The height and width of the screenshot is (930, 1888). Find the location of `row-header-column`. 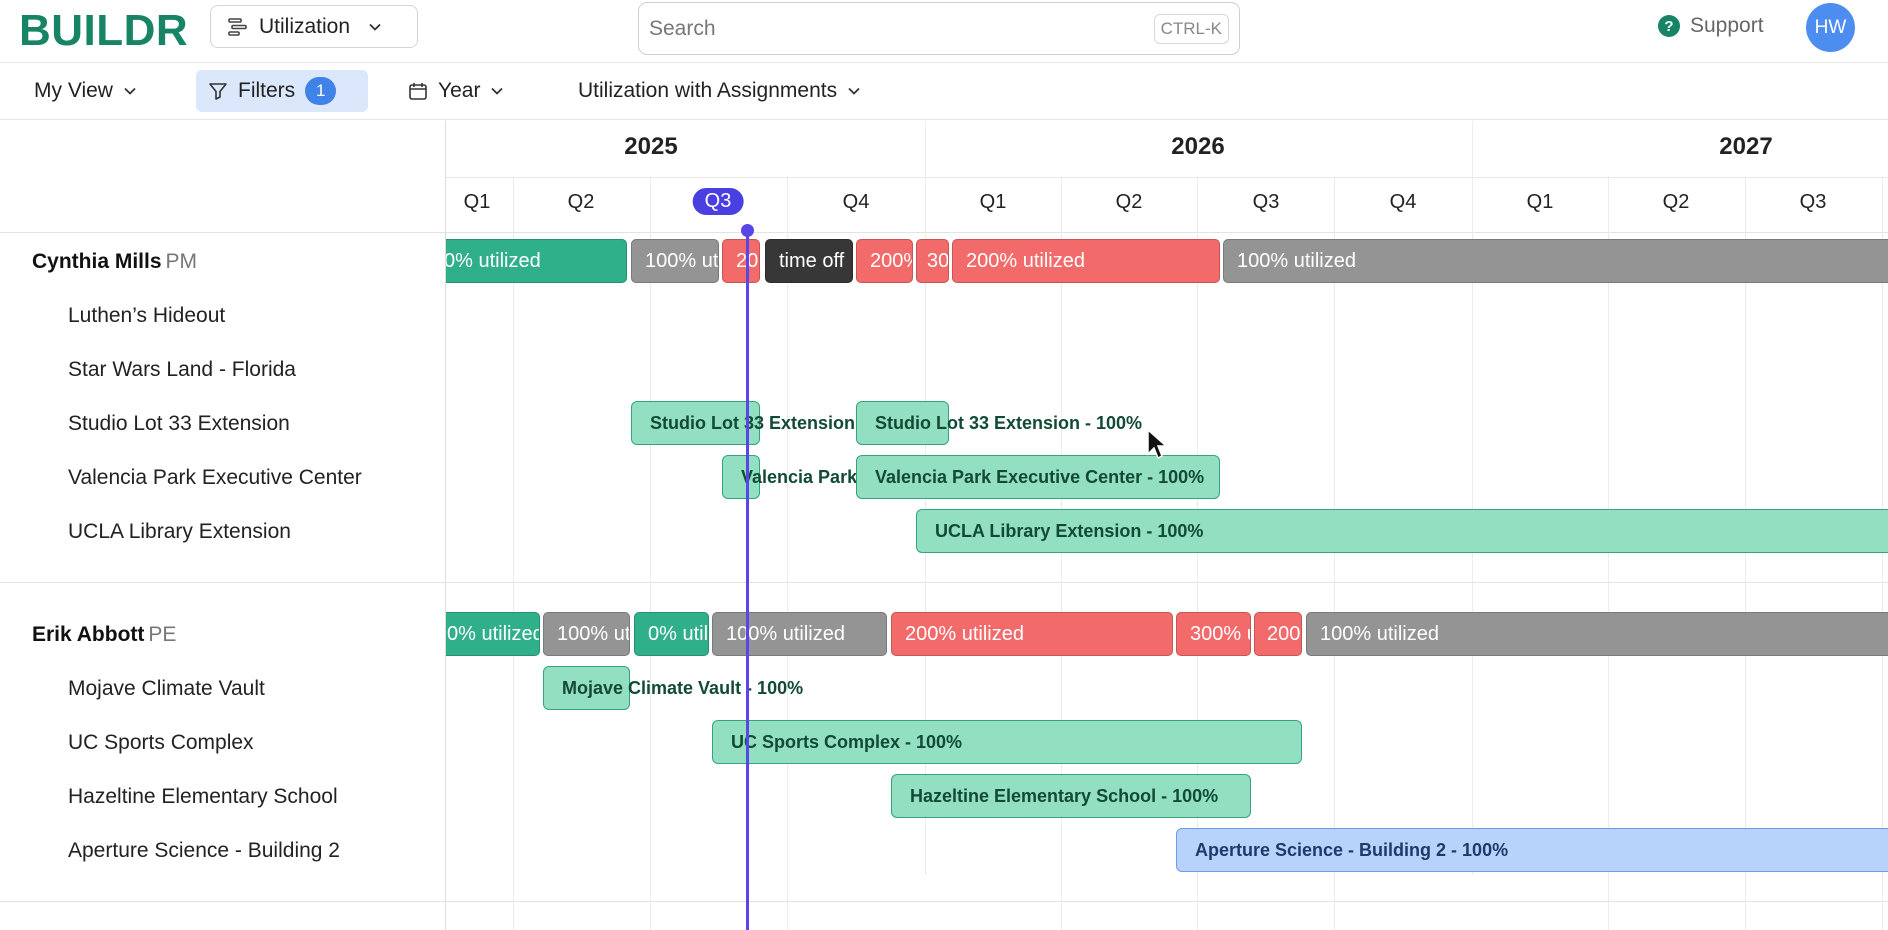

row-header-column is located at coordinates (223, 177).